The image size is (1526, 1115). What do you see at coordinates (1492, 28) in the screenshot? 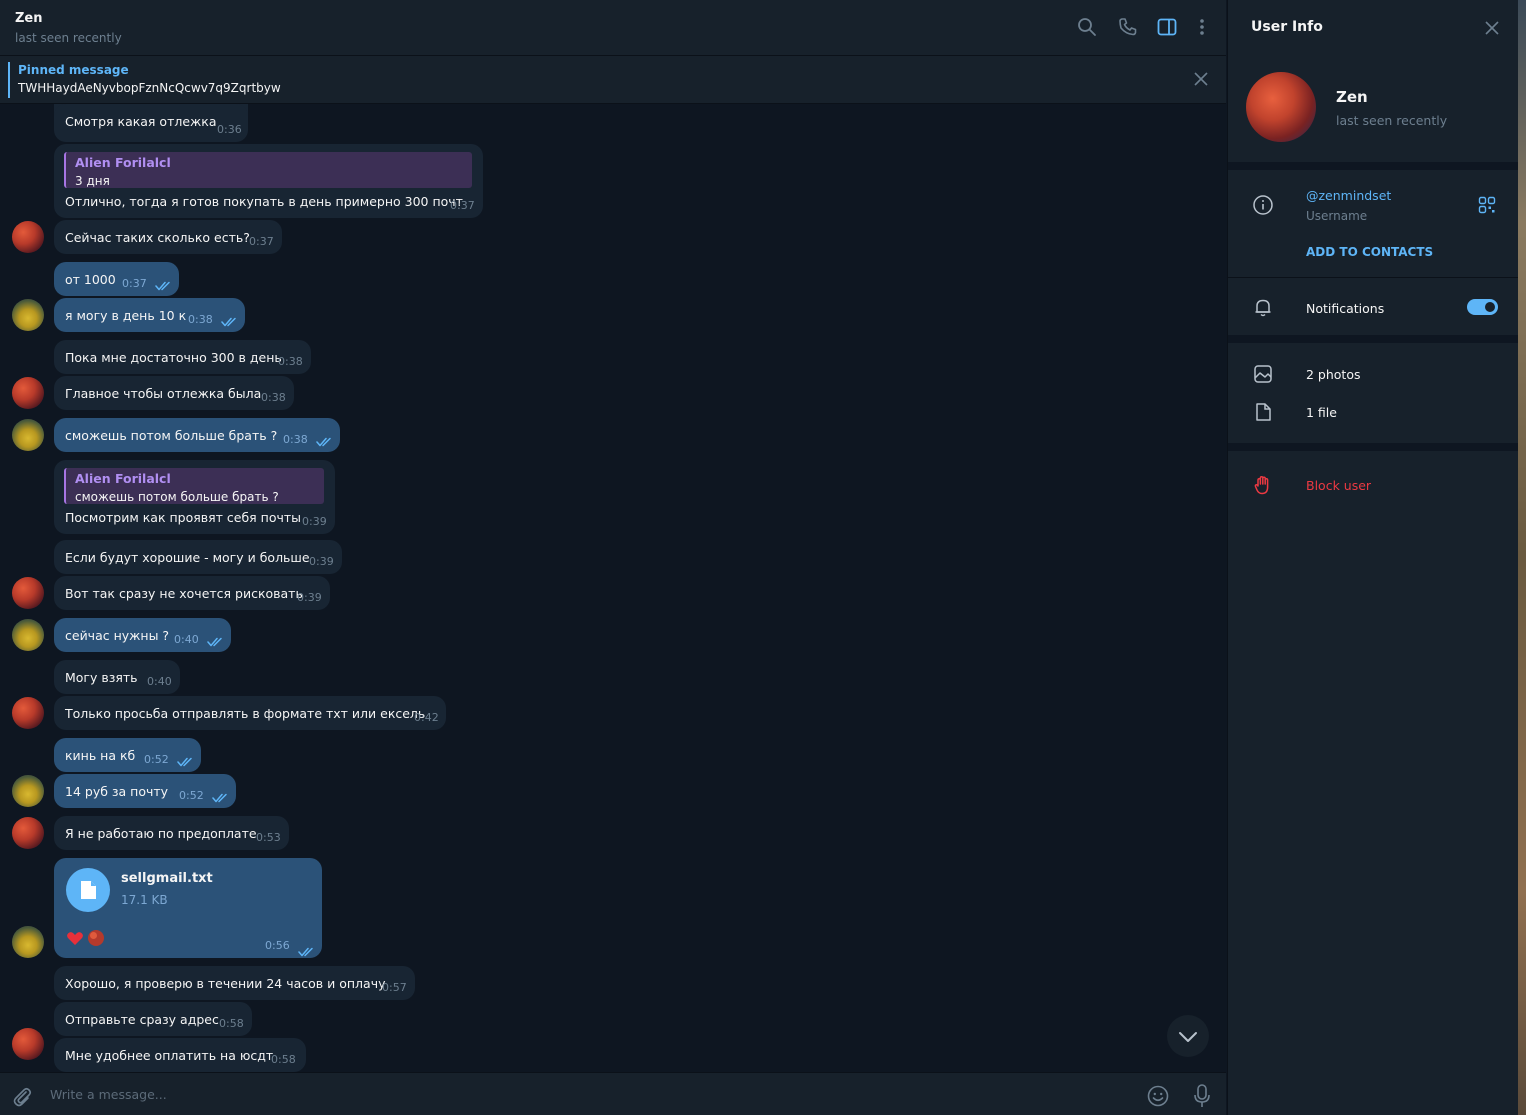
I see `close-icon` at bounding box center [1492, 28].